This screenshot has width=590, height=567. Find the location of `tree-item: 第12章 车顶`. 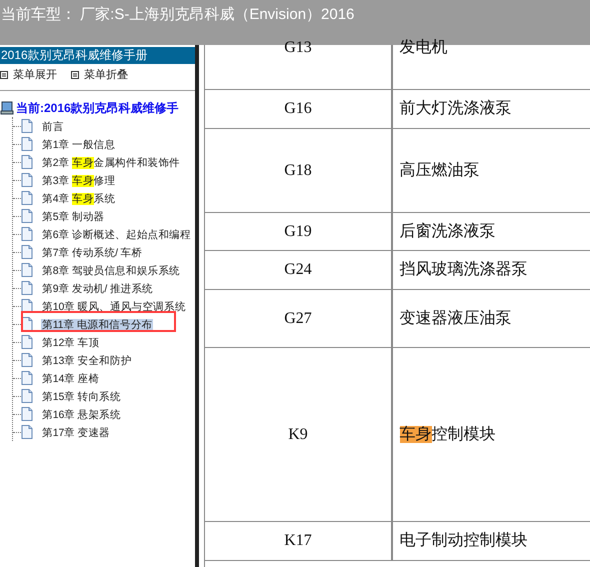

tree-item: 第12章 车顶 is located at coordinates (70, 343).